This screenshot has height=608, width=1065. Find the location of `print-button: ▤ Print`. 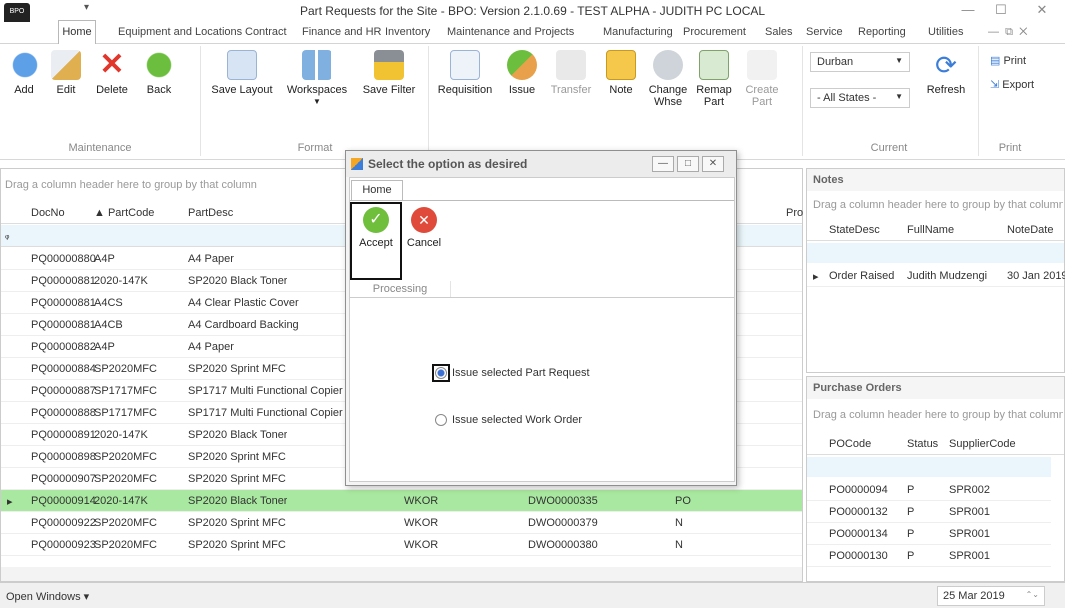

print-button: ▤ Print is located at coordinates (1008, 60).